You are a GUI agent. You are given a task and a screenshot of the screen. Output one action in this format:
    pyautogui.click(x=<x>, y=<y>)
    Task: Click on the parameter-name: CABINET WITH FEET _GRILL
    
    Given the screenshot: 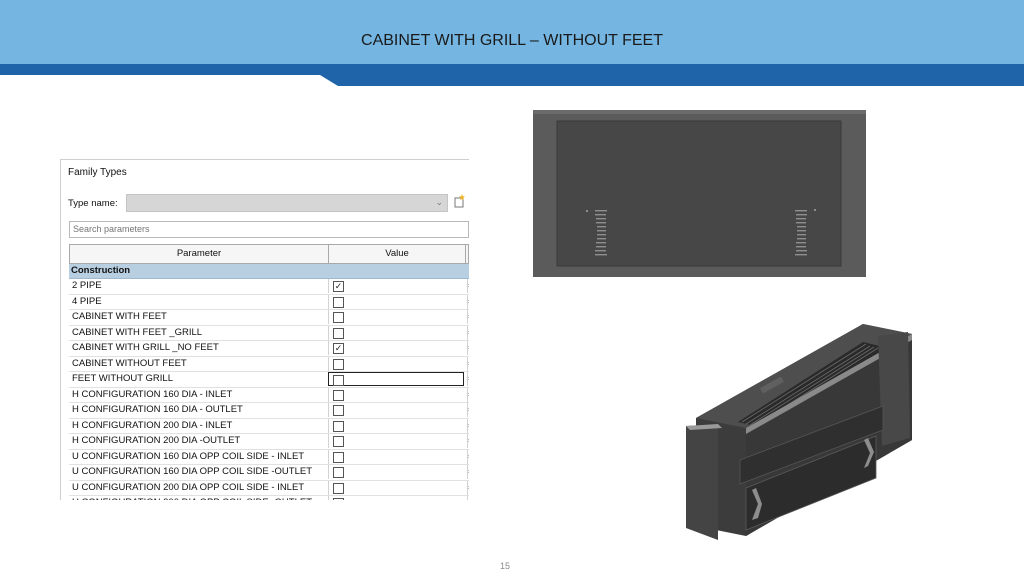 What is the action you would take?
    pyautogui.click(x=137, y=332)
    